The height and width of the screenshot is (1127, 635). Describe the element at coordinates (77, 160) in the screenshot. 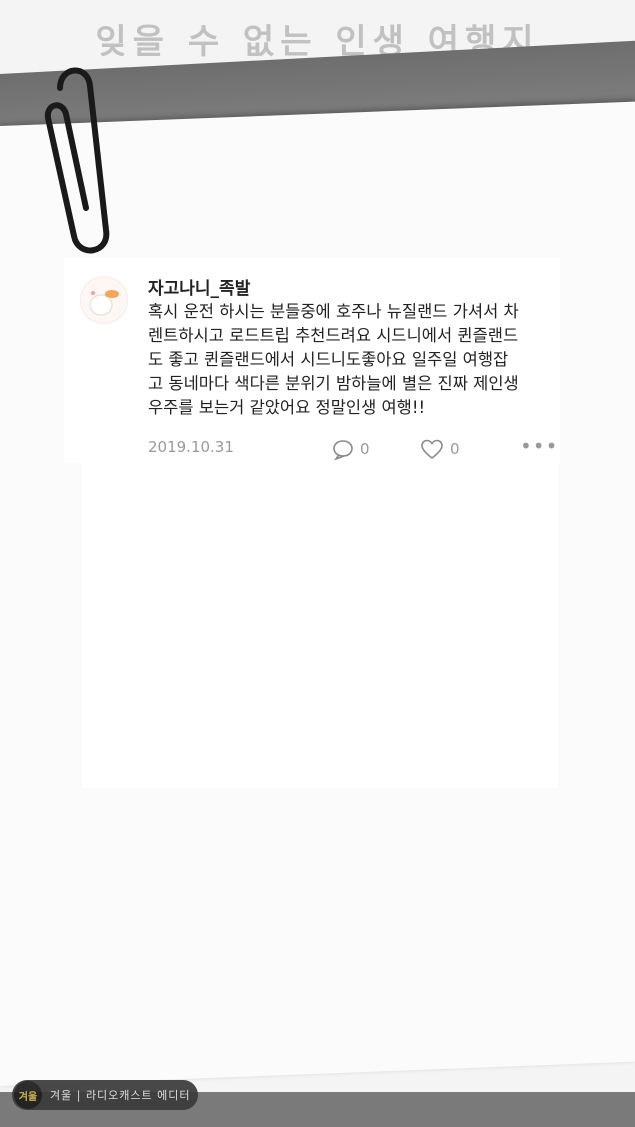

I see `paperclip-icon` at that location.